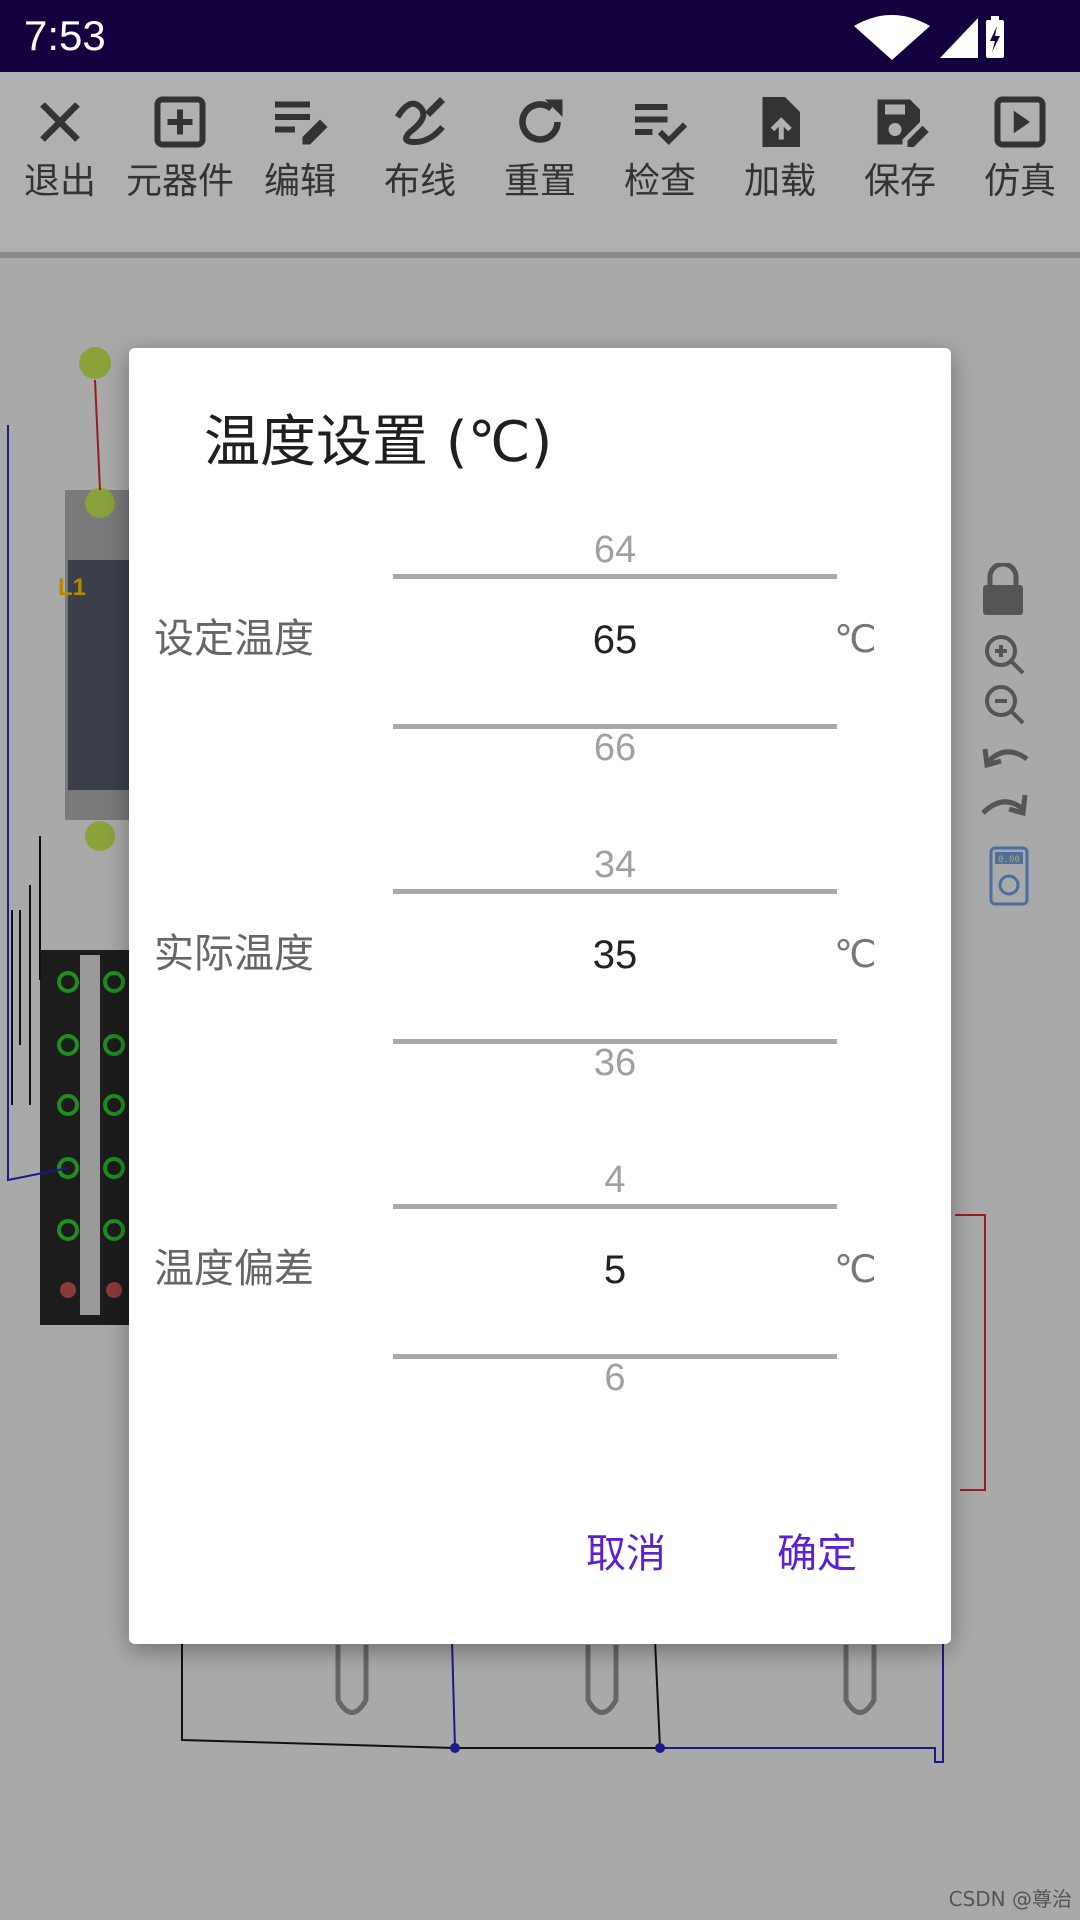  I want to click on set-temperature-picker: 64 65 66, so click(615, 656).